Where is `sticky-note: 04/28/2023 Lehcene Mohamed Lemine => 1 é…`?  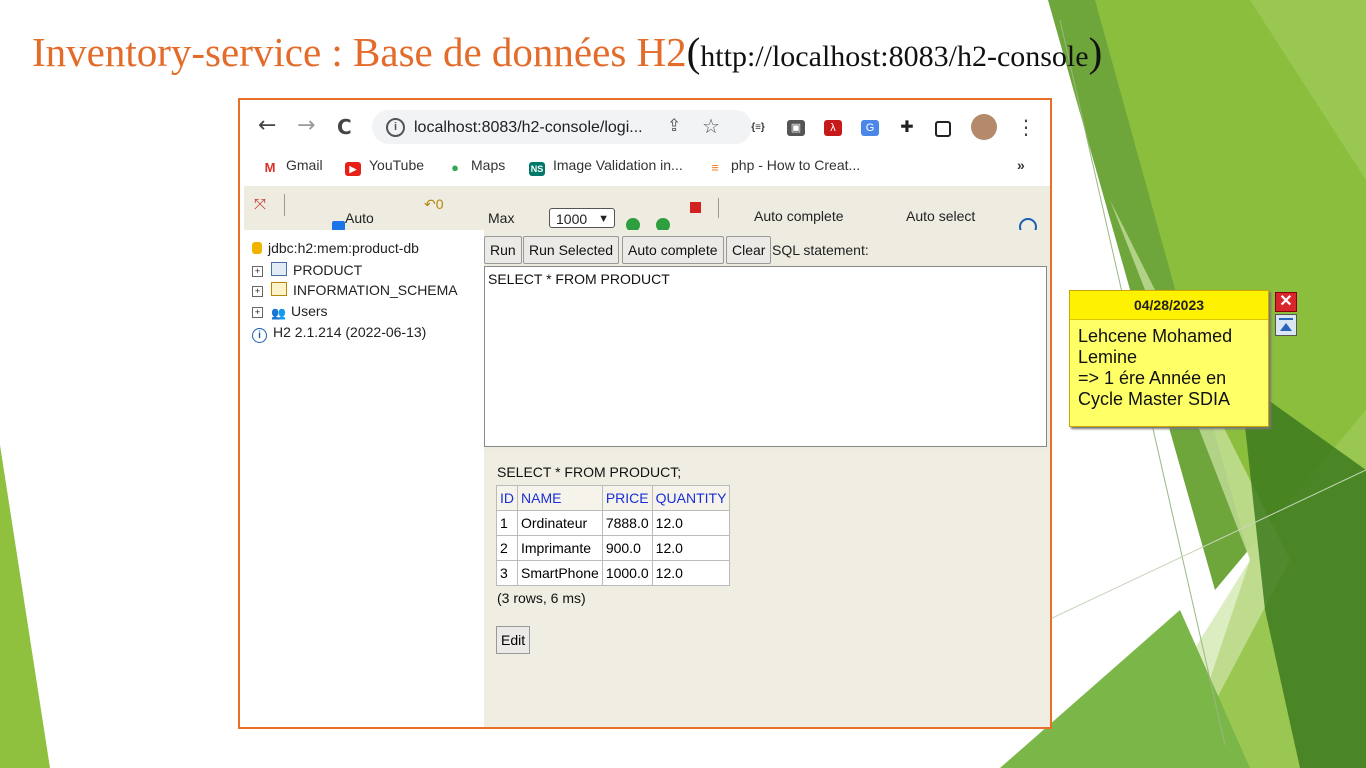 sticky-note: 04/28/2023 Lehcene Mohamed Lemine => 1 é… is located at coordinates (1169, 358).